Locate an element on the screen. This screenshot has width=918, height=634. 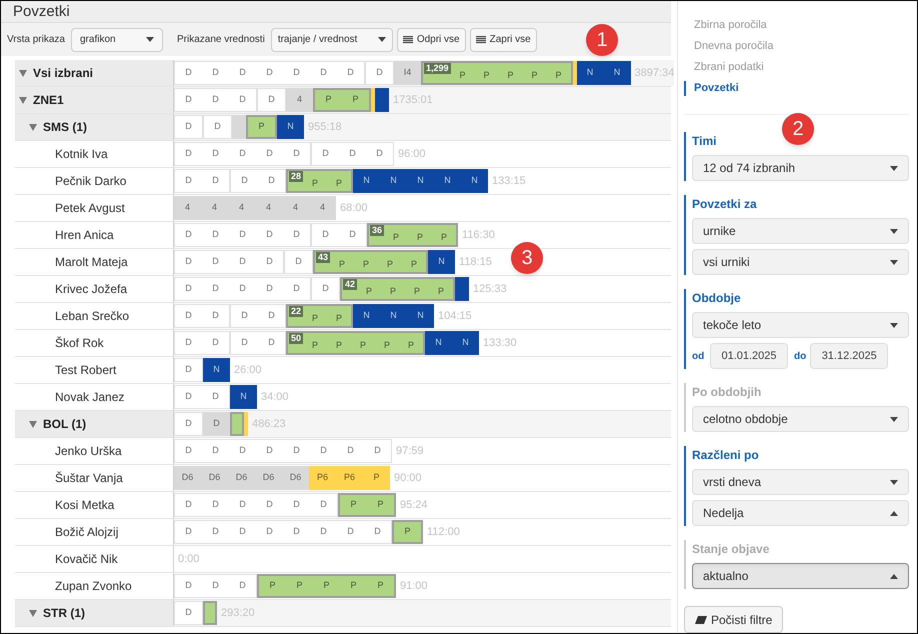
day-code: 4 is located at coordinates (299, 99).